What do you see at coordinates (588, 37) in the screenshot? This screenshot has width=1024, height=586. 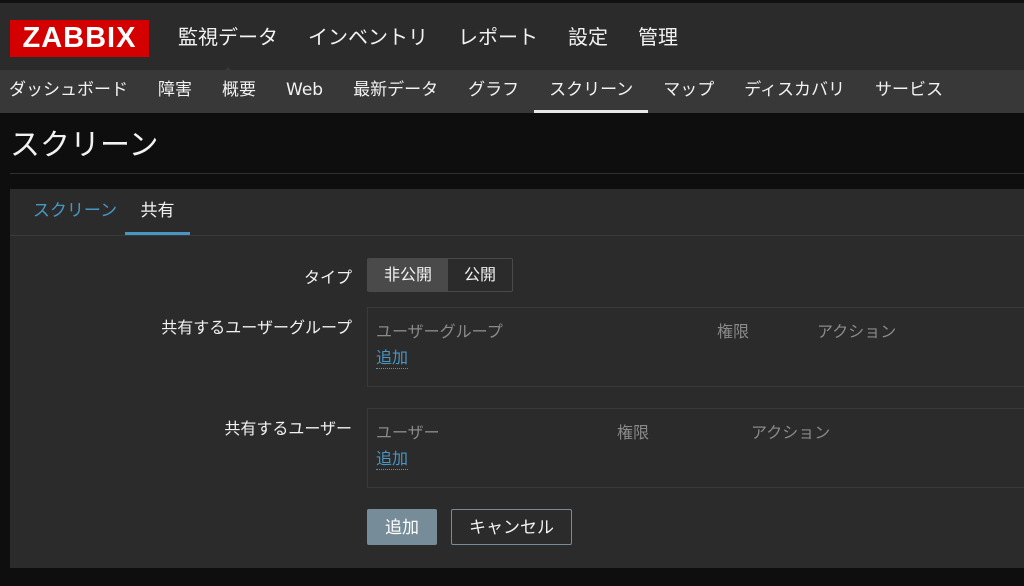 I see `main-nav-configuration: 設定` at bounding box center [588, 37].